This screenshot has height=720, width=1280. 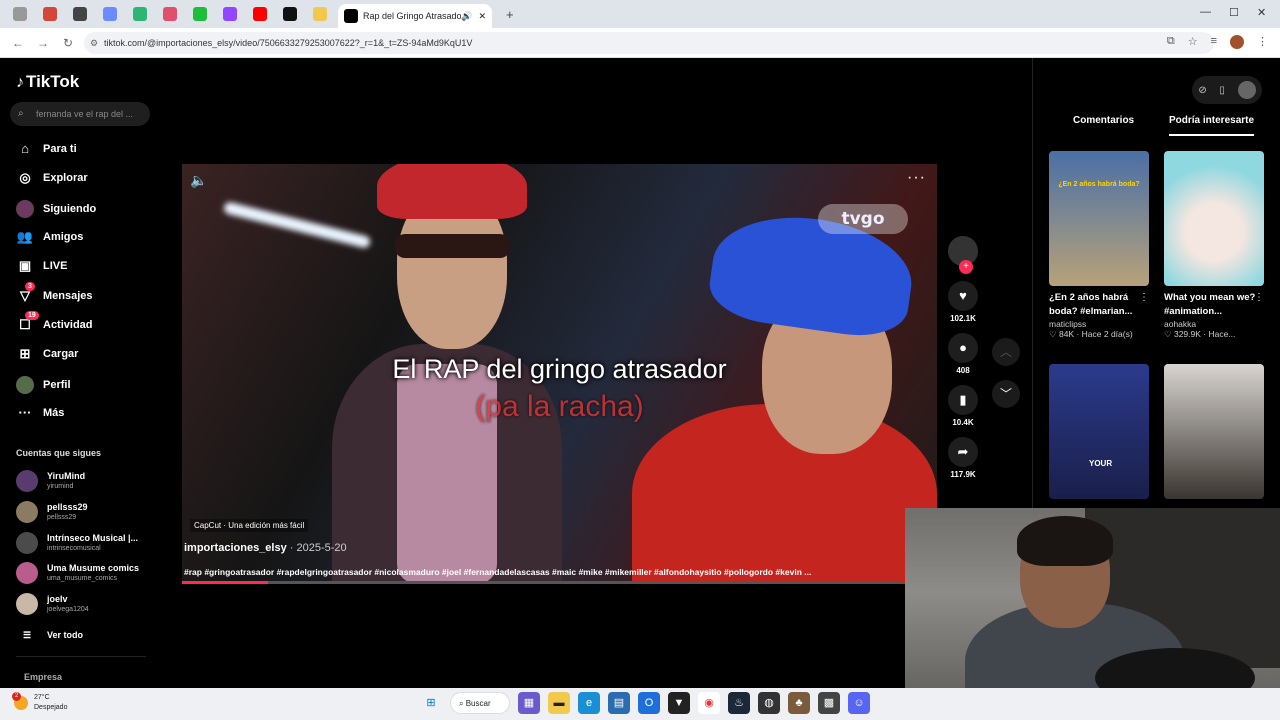 I want to click on new-tab-icon: +, so click(x=510, y=14).